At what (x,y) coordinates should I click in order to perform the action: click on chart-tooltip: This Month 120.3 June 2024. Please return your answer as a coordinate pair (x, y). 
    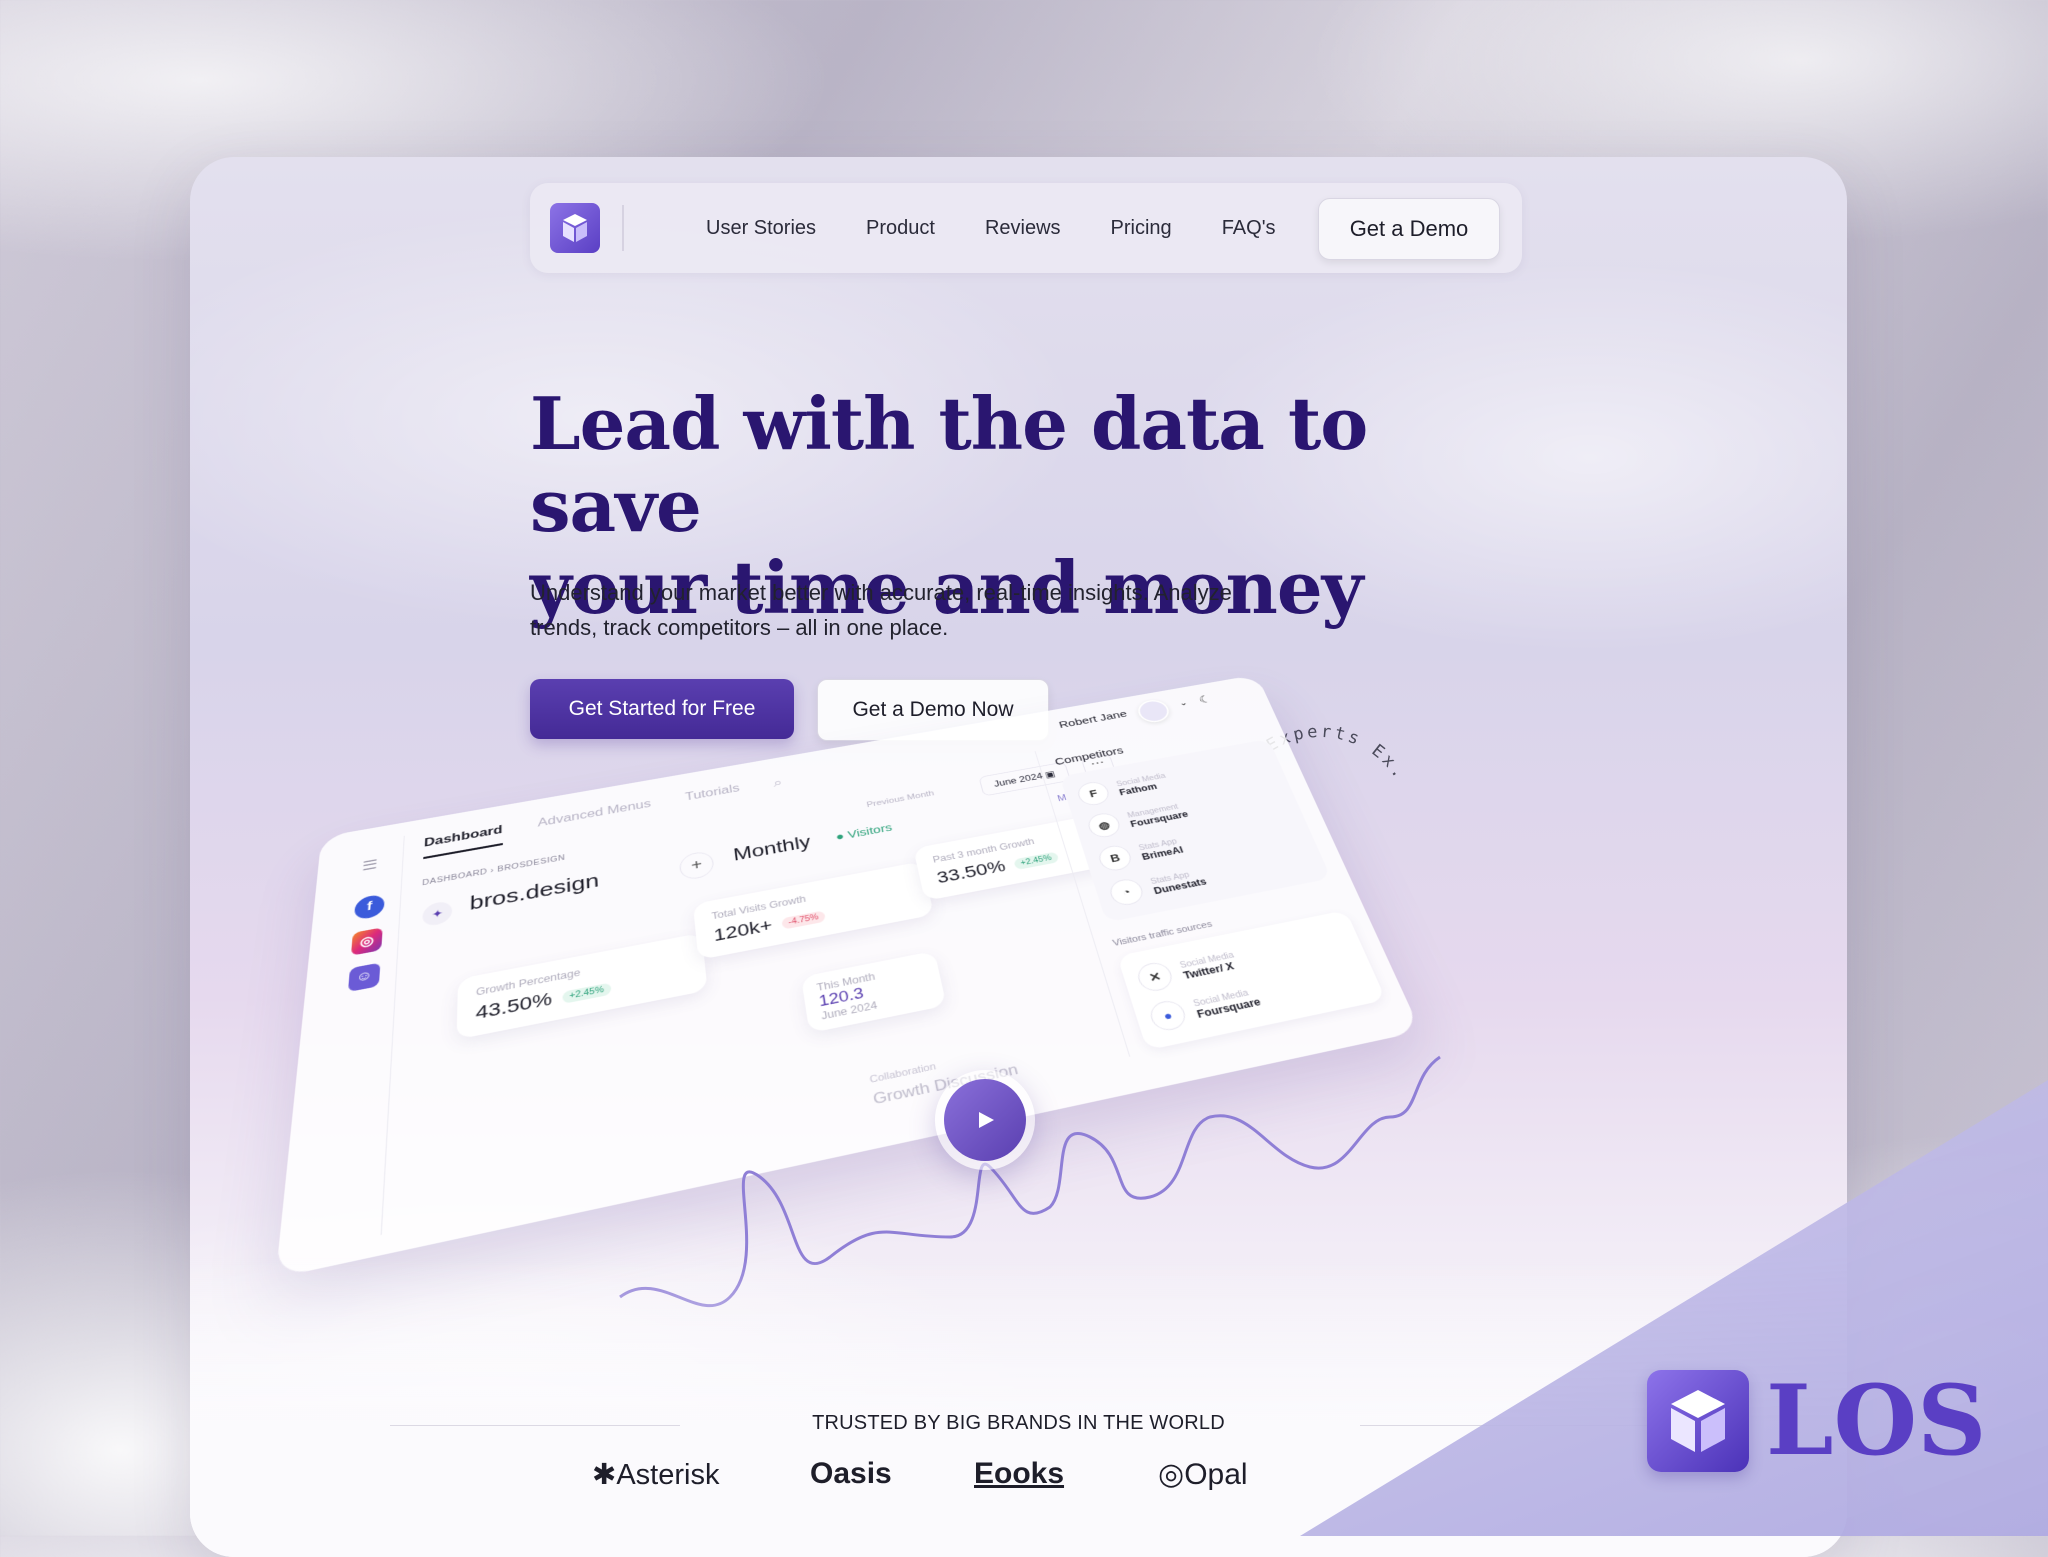
    Looking at the image, I should click on (874, 992).